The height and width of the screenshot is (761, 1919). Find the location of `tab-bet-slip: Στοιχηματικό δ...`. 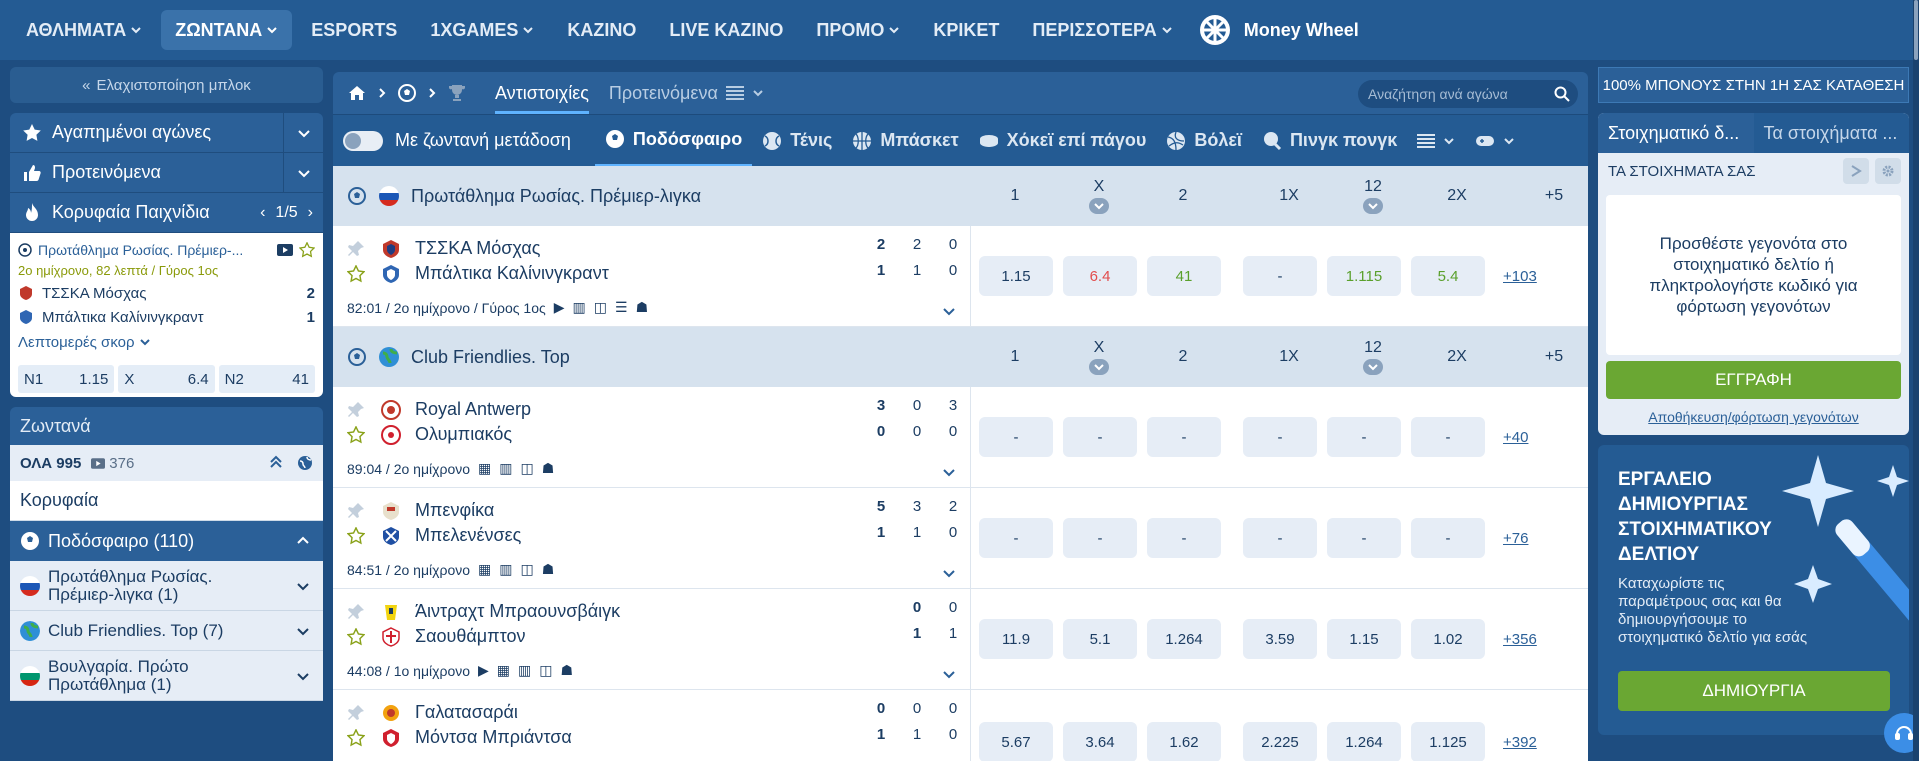

tab-bet-slip: Στοιχηματικό δ... is located at coordinates (1676, 133).